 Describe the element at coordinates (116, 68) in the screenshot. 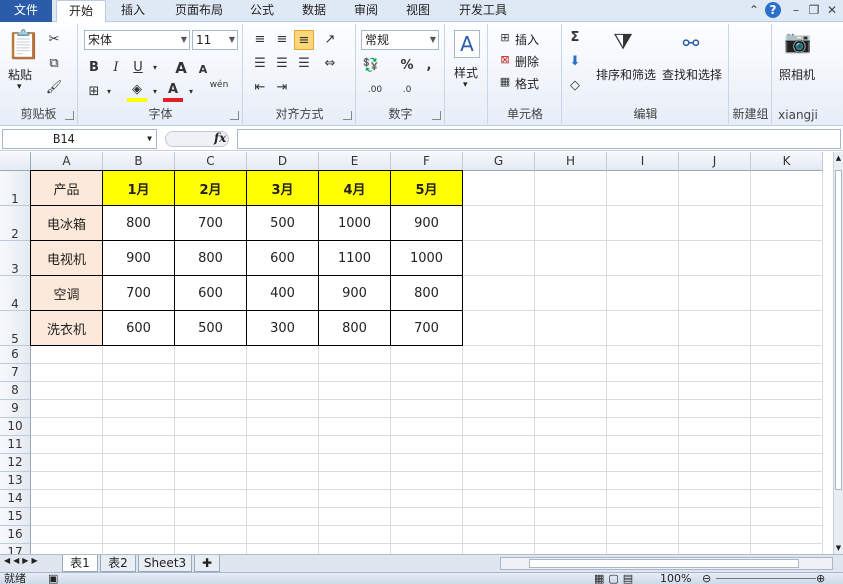

I see `italic-button: I` at that location.